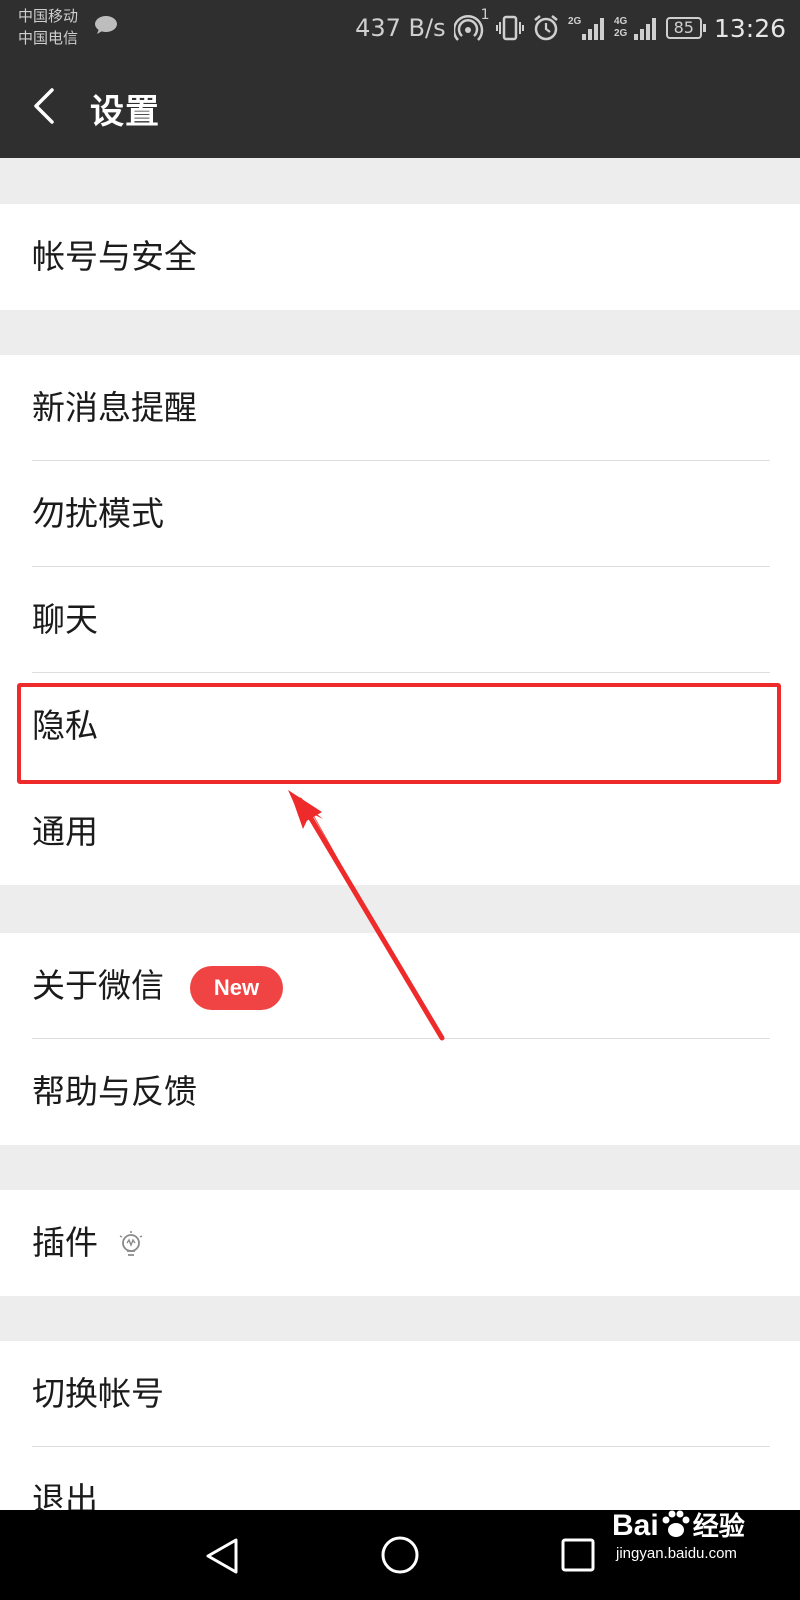 The image size is (800, 1600). I want to click on settings-item-label: 退出, so click(65, 1495).